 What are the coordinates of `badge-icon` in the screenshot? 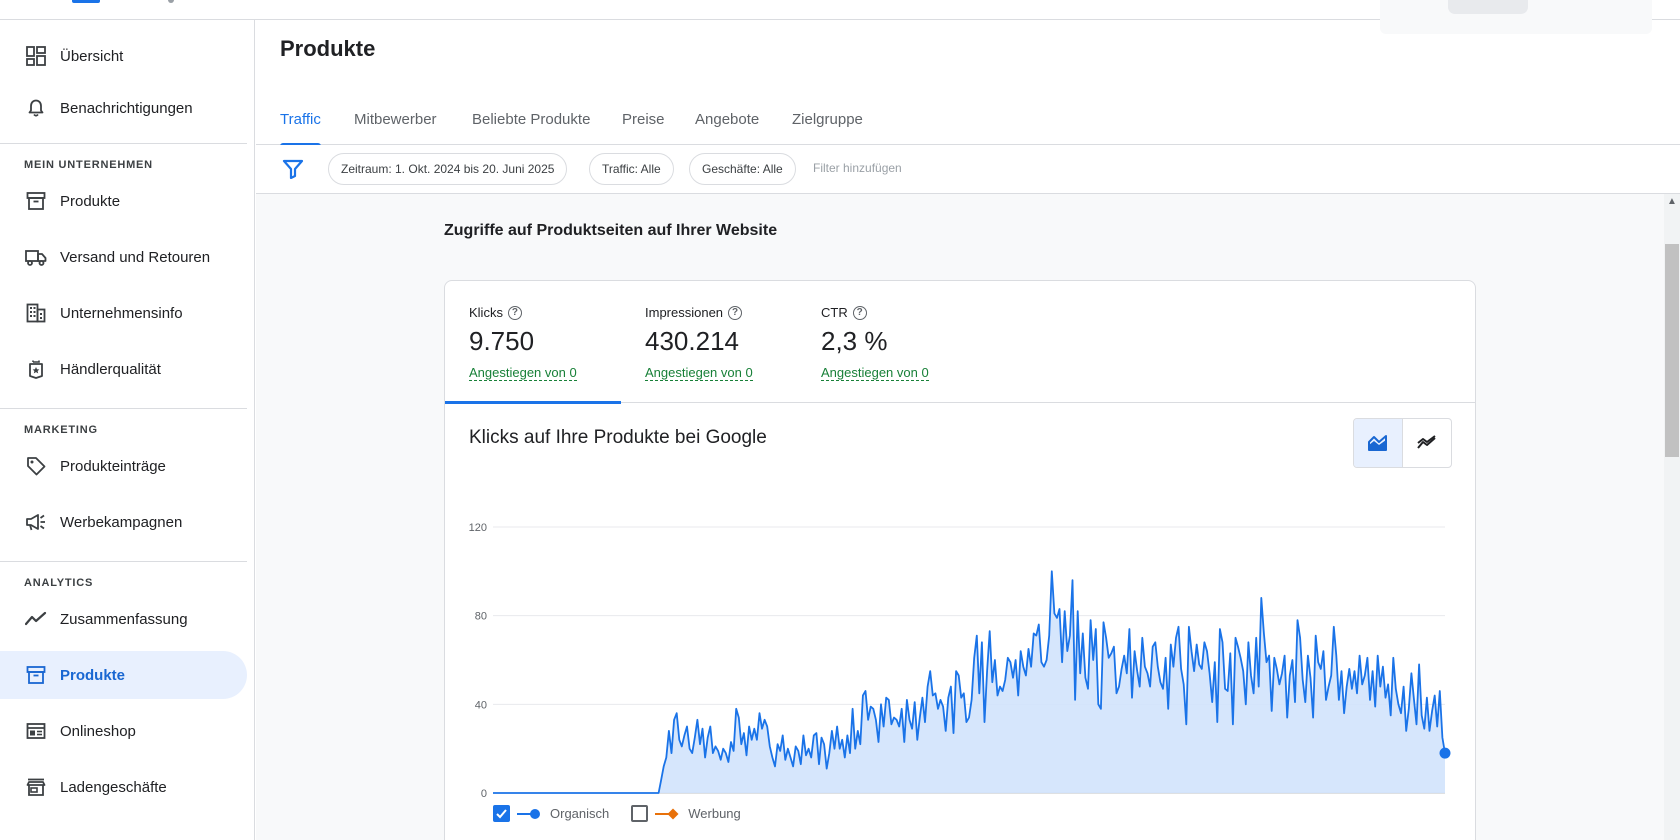 It's located at (36, 369).